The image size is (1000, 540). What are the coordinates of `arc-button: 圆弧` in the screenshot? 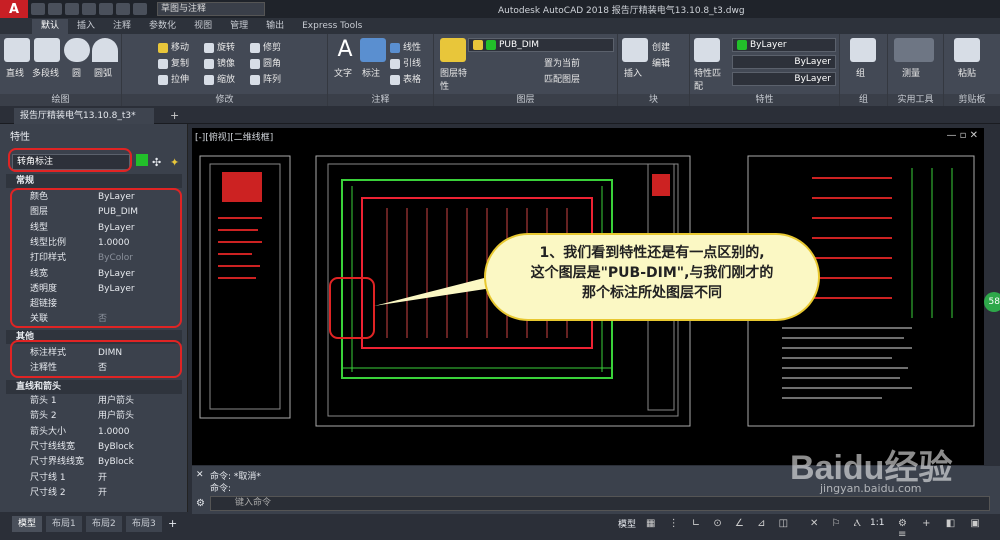 It's located at (103, 72).